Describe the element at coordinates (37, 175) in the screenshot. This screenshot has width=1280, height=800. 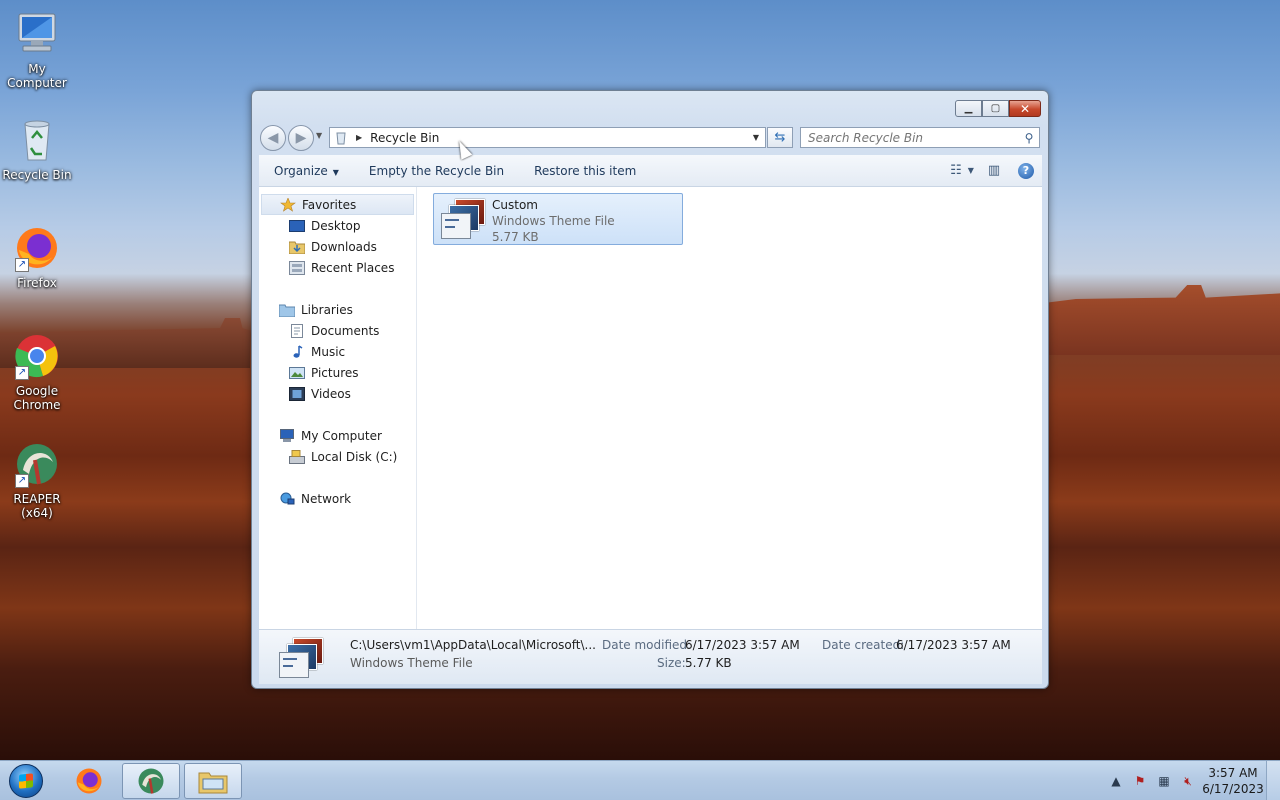
I see `desktop-icon-label: Recycle Bin` at that location.